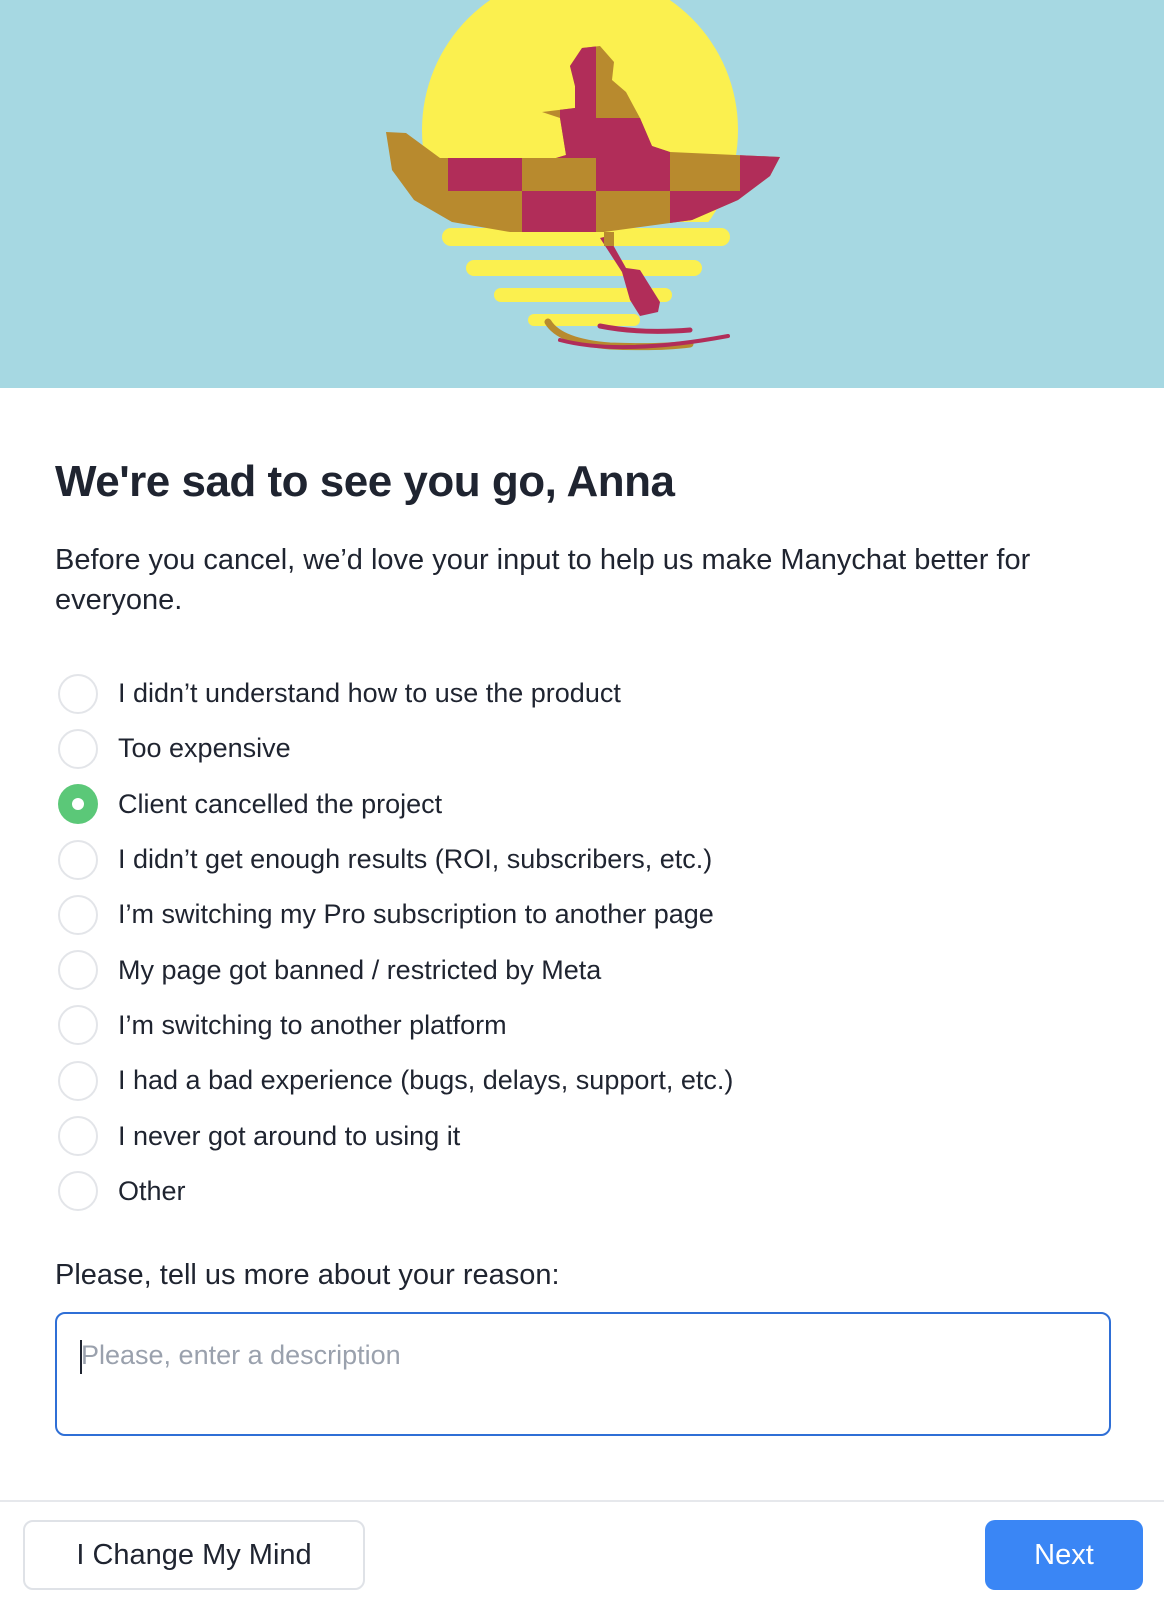  What do you see at coordinates (307, 1275) in the screenshot?
I see `details-label: Please, tell us more about your reason:` at bounding box center [307, 1275].